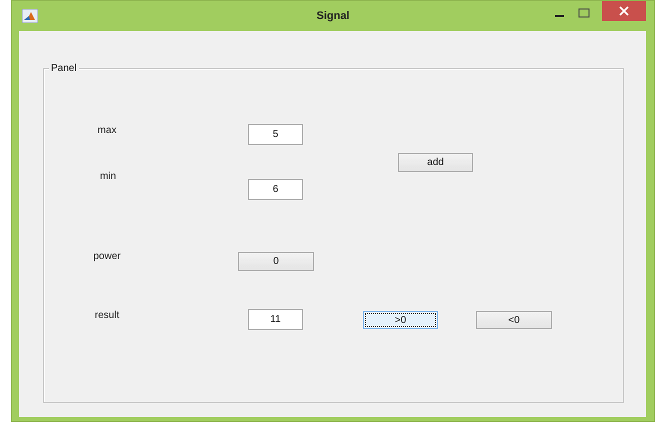 This screenshot has width=665, height=424. I want to click on field-label: max, so click(107, 131).